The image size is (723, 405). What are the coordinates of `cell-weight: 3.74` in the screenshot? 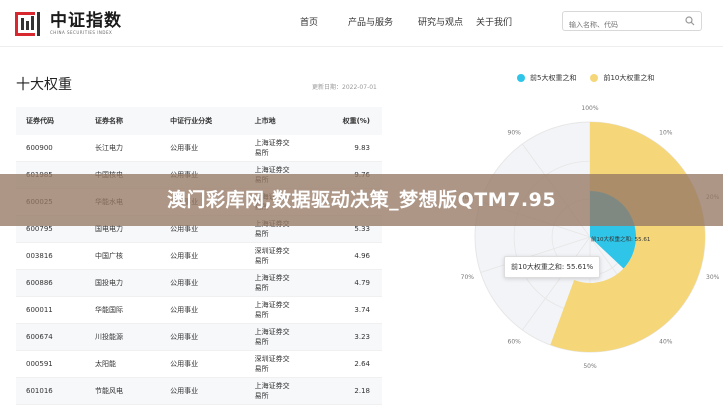 It's located at (354, 310).